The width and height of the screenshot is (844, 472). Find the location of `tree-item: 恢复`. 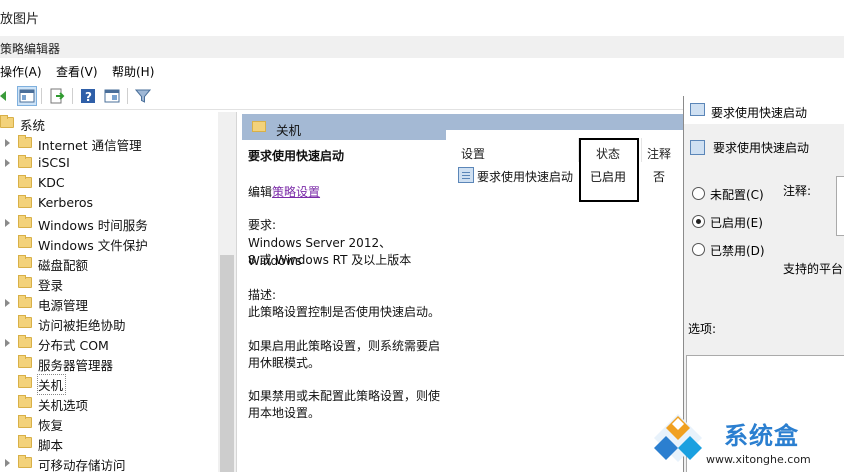

tree-item: 恢复 is located at coordinates (109, 423).